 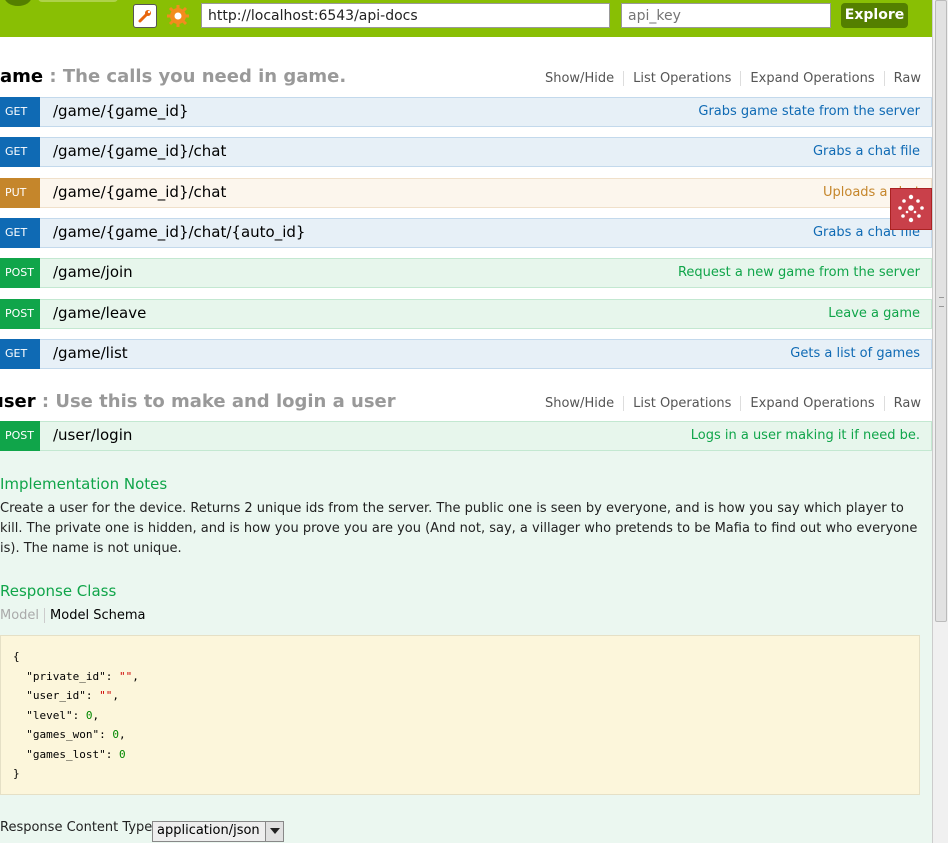 I want to click on response-class-heading: Response Class, so click(x=58, y=591).